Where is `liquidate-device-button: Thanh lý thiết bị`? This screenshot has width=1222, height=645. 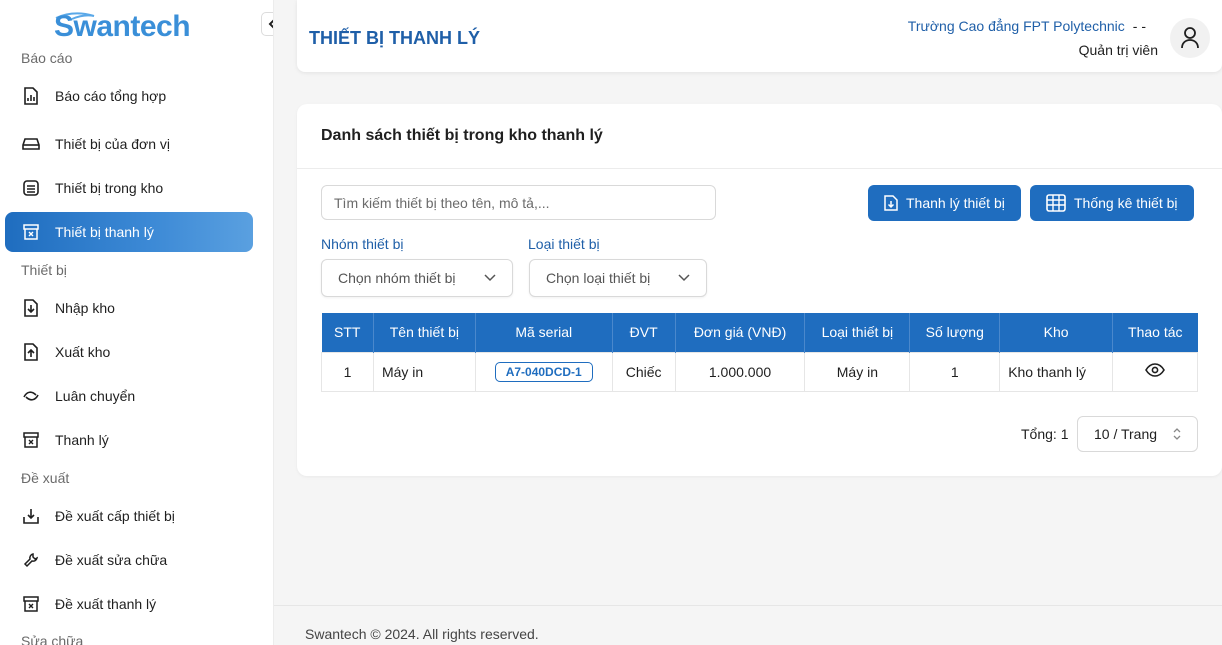
liquidate-device-button: Thanh lý thiết bị is located at coordinates (944, 203).